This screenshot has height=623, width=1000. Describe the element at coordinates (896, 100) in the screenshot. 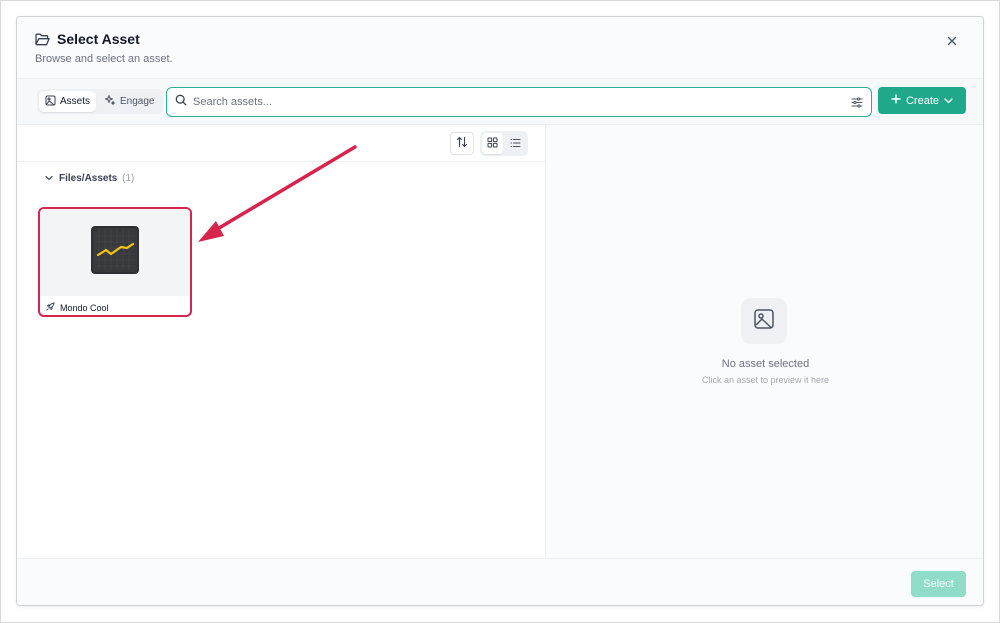

I see `plus-icon` at that location.